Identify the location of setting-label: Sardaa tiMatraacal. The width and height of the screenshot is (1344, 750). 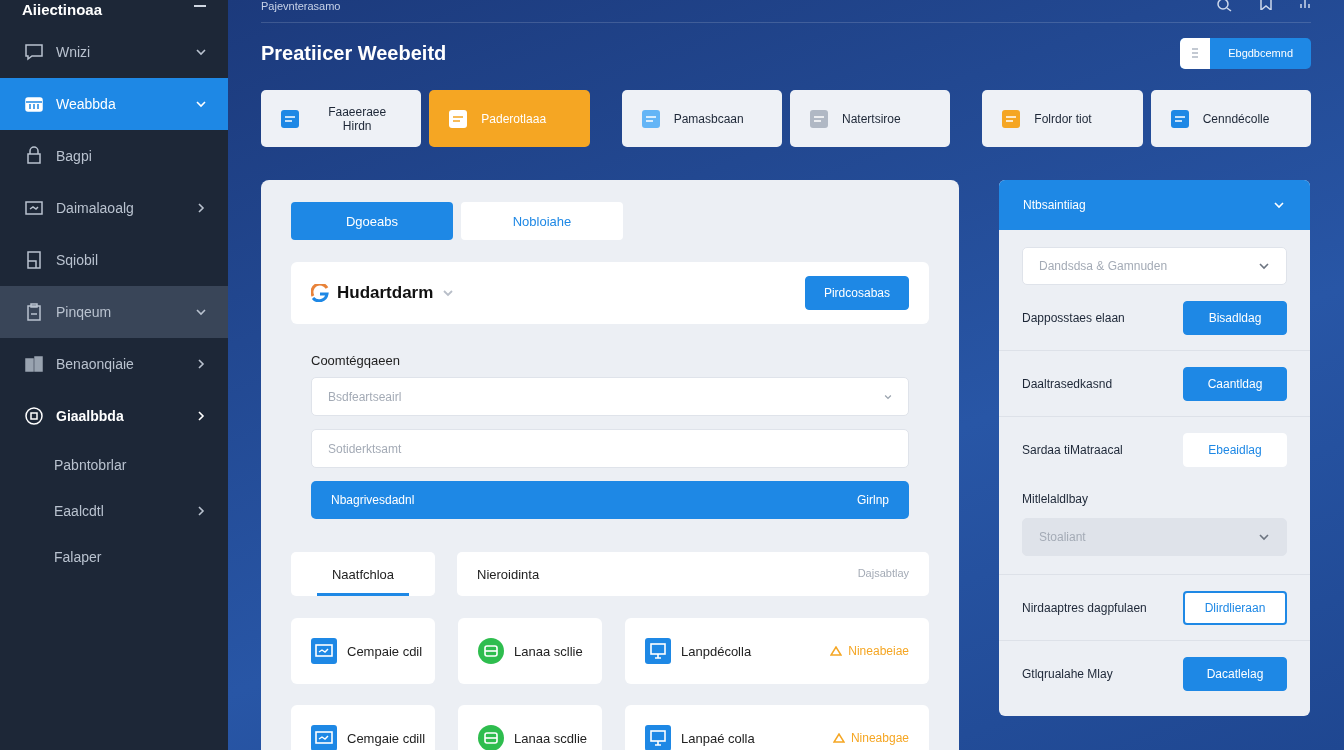
(1072, 449).